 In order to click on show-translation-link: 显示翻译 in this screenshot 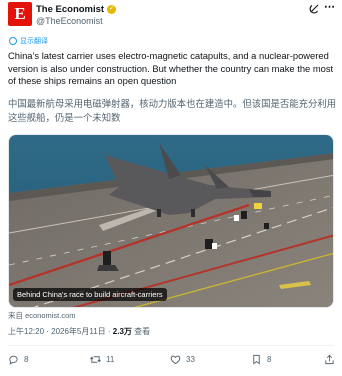, I will do `click(28, 41)`.